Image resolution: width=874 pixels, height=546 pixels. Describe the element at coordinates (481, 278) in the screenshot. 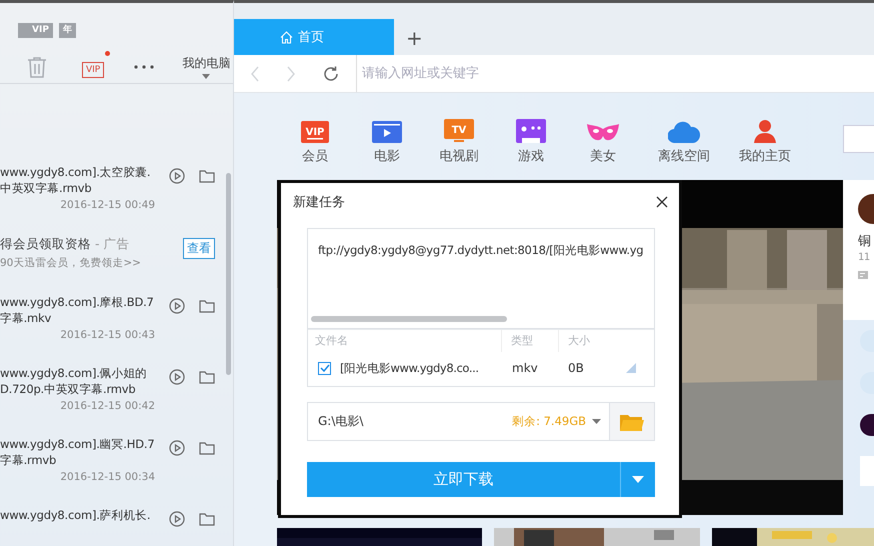

I see `url-field: ftp://ygdy8:ygdy8@yg77.dydytt.net:8018/[阳光电影www.yg` at that location.